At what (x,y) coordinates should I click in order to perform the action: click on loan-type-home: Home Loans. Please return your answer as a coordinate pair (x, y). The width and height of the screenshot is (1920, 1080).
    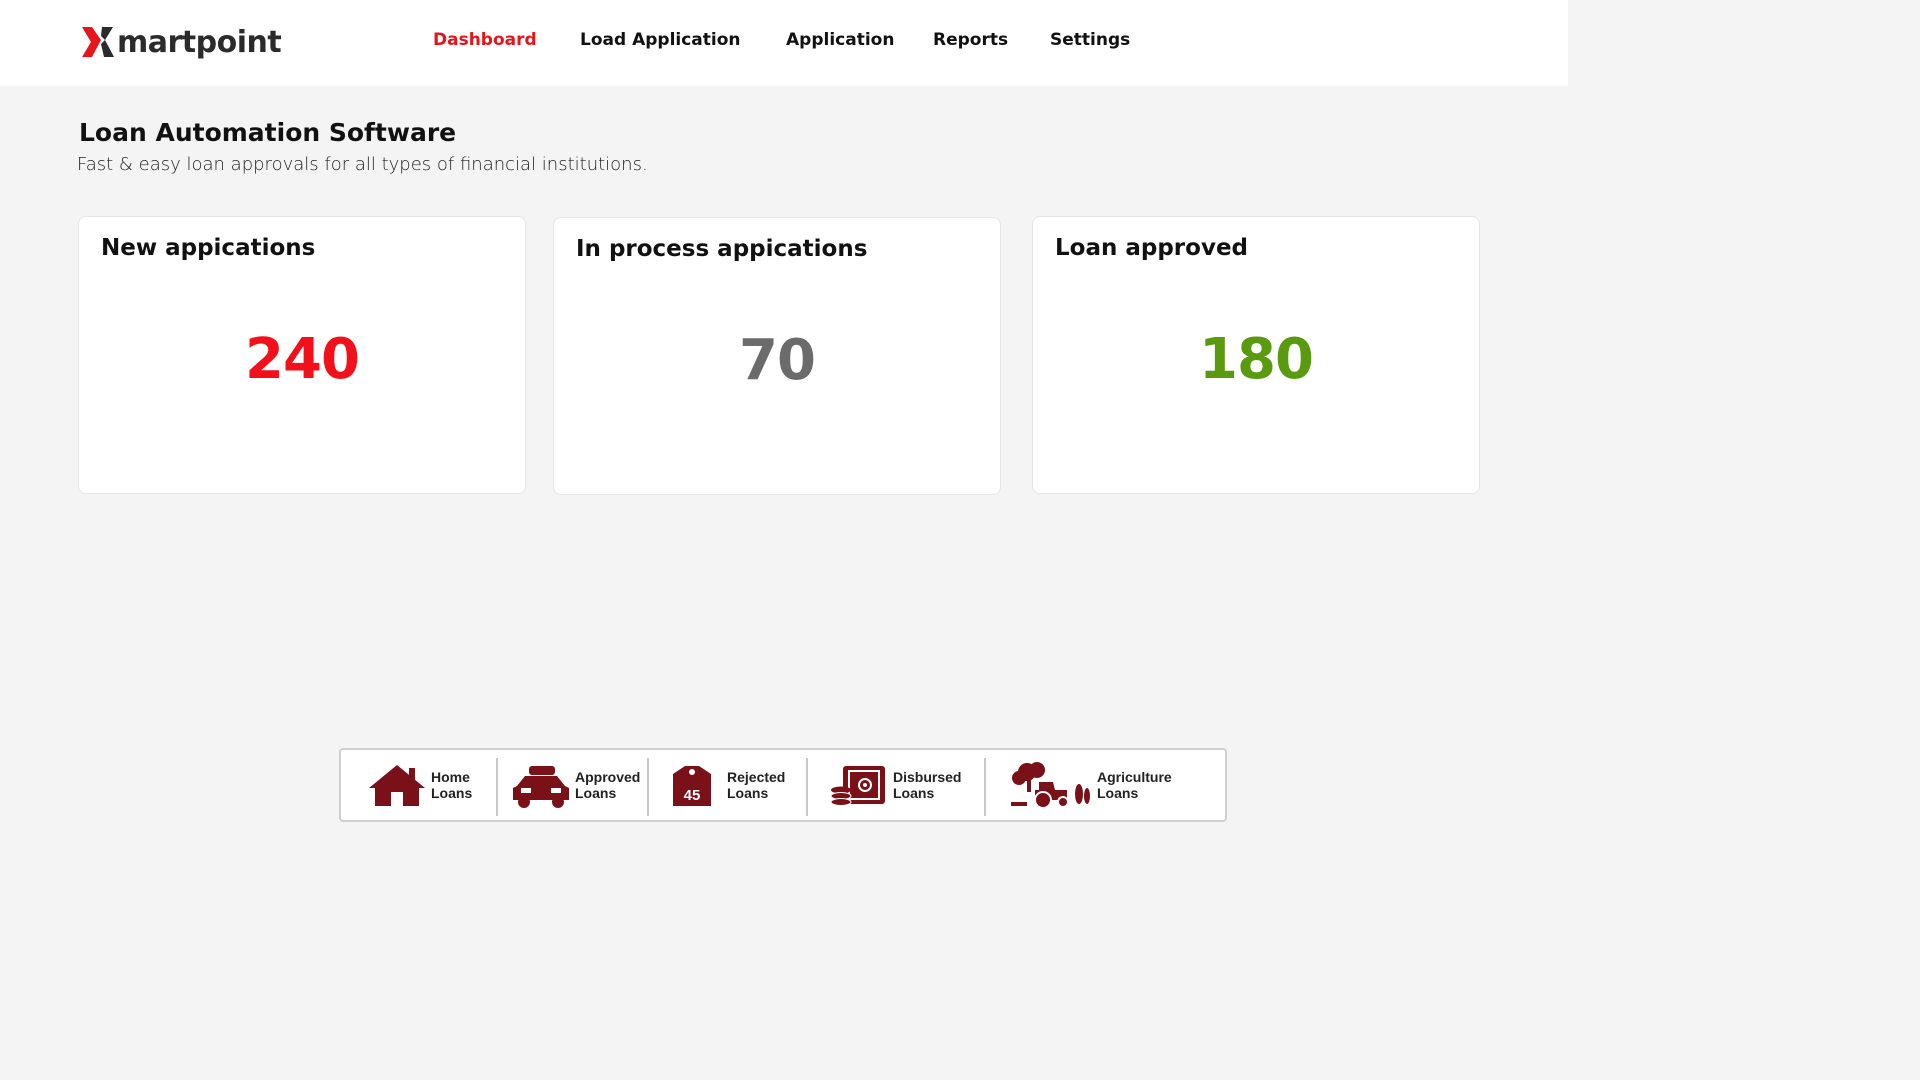
    Looking at the image, I should click on (419, 785).